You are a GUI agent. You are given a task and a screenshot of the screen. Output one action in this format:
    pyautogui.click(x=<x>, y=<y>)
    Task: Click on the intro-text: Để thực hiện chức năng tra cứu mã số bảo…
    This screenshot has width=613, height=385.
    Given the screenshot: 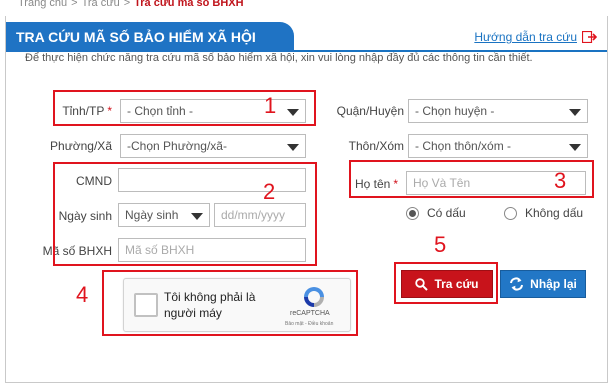 What is the action you would take?
    pyautogui.click(x=279, y=58)
    